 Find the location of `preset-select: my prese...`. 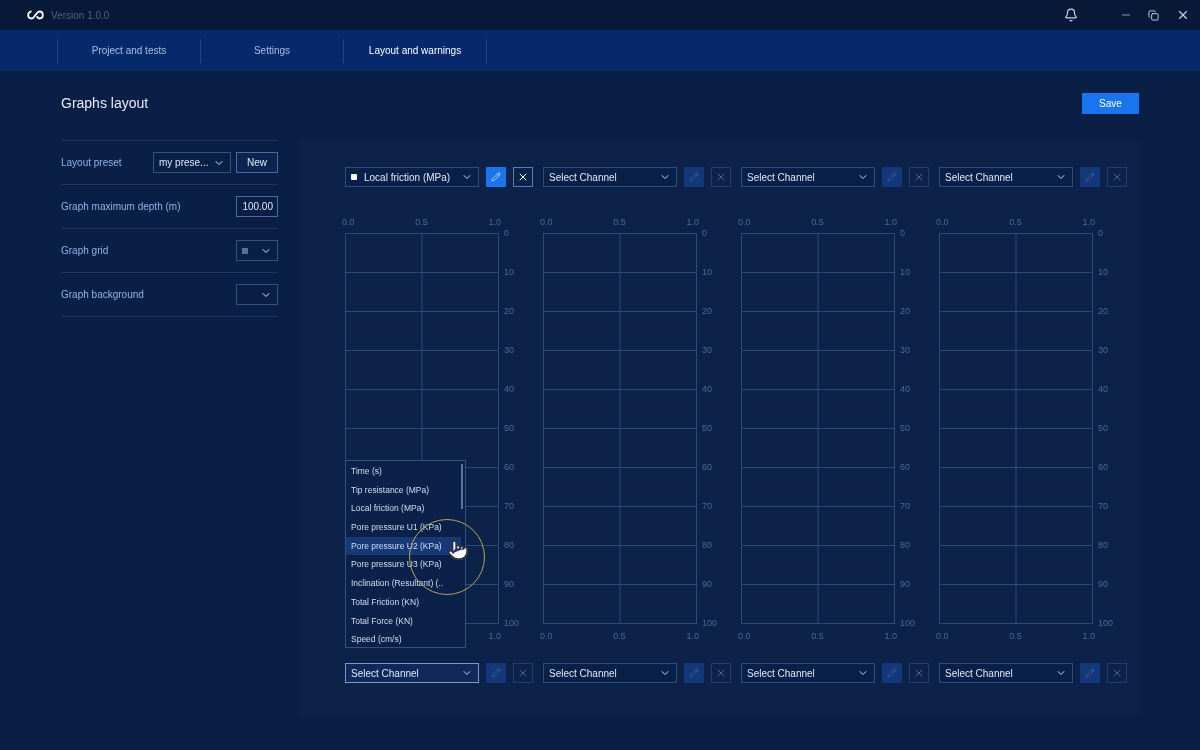

preset-select: my prese... is located at coordinates (192, 162).